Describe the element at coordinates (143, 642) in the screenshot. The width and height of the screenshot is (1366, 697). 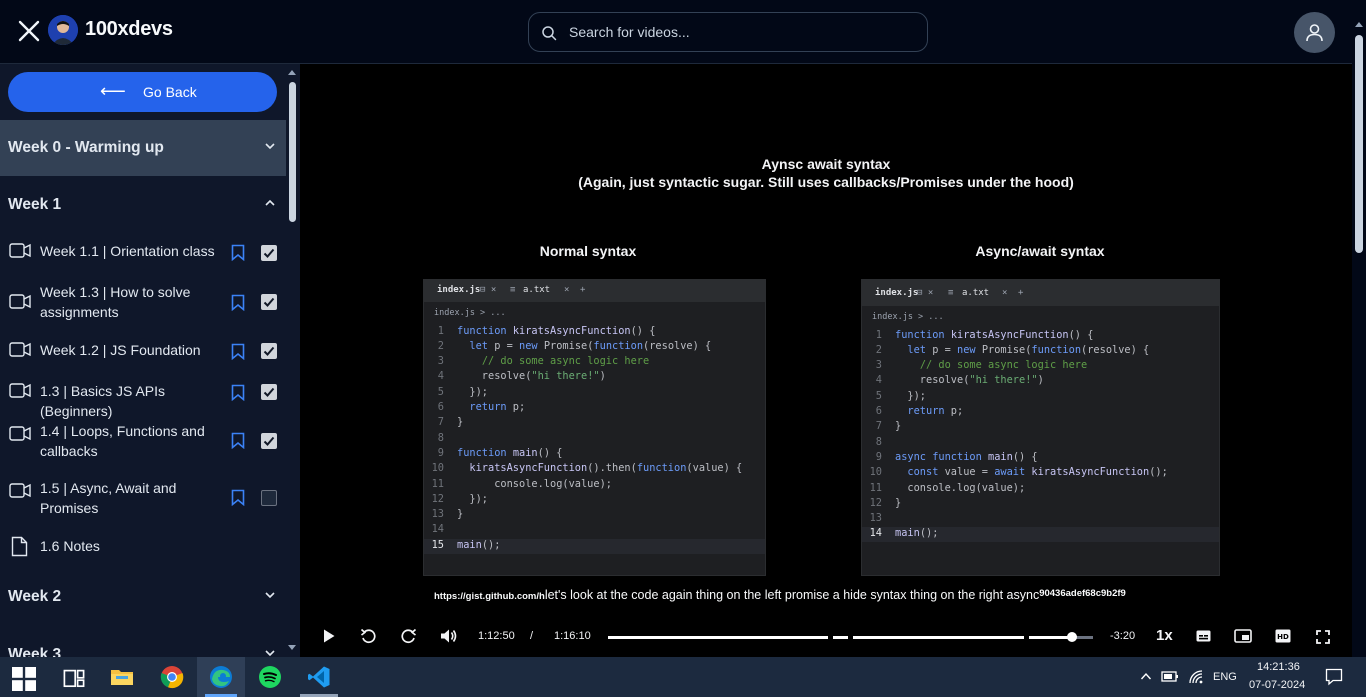
I see `week-3-header: Week 3` at that location.